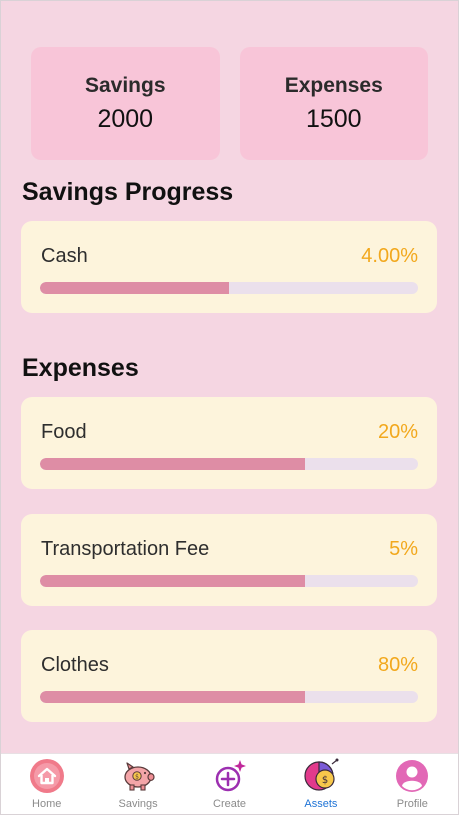 Image resolution: width=459 pixels, height=815 pixels. Describe the element at coordinates (128, 192) in the screenshot. I see `savings-progress-title: Savings Progress` at that location.